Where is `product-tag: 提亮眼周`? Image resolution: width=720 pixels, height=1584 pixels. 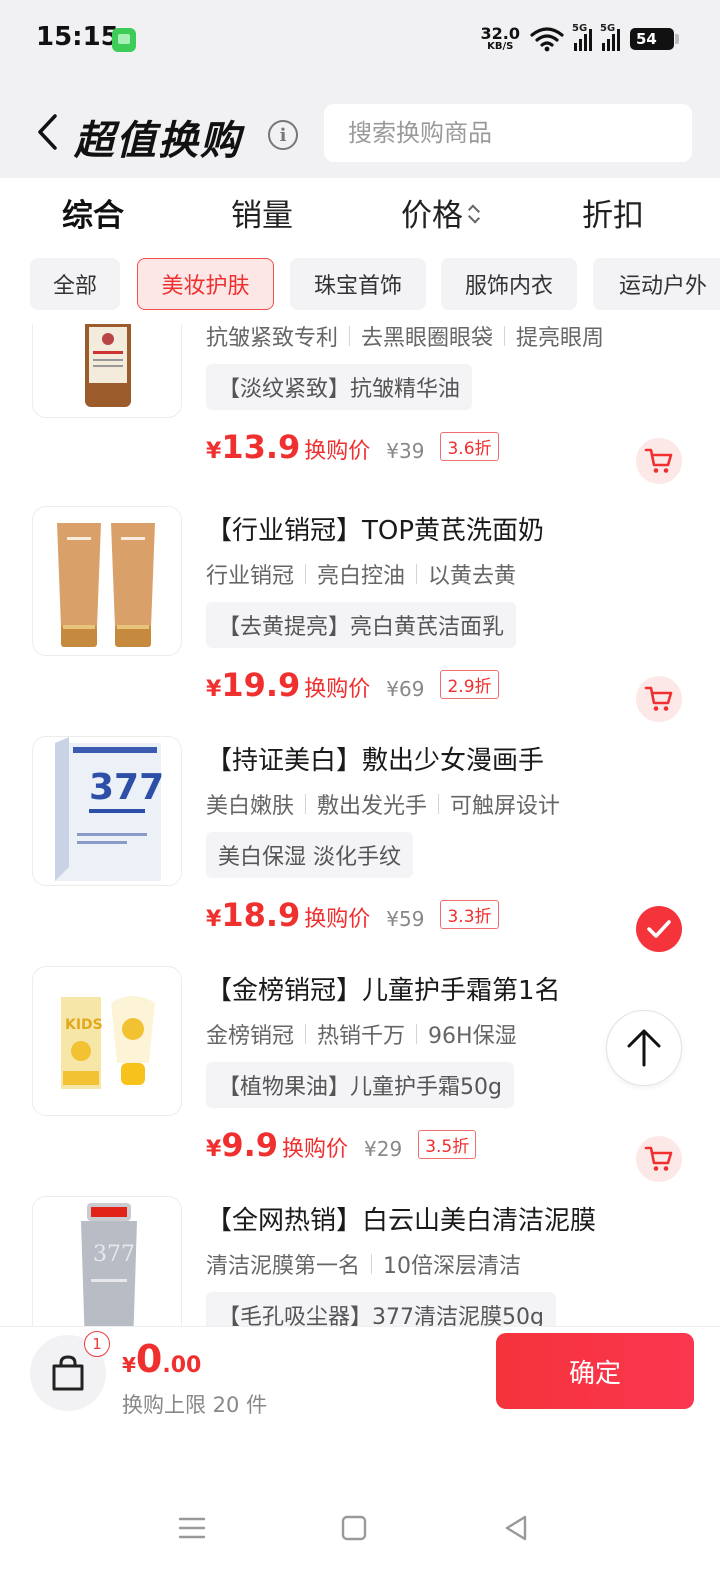 product-tag: 提亮眼周 is located at coordinates (560, 338).